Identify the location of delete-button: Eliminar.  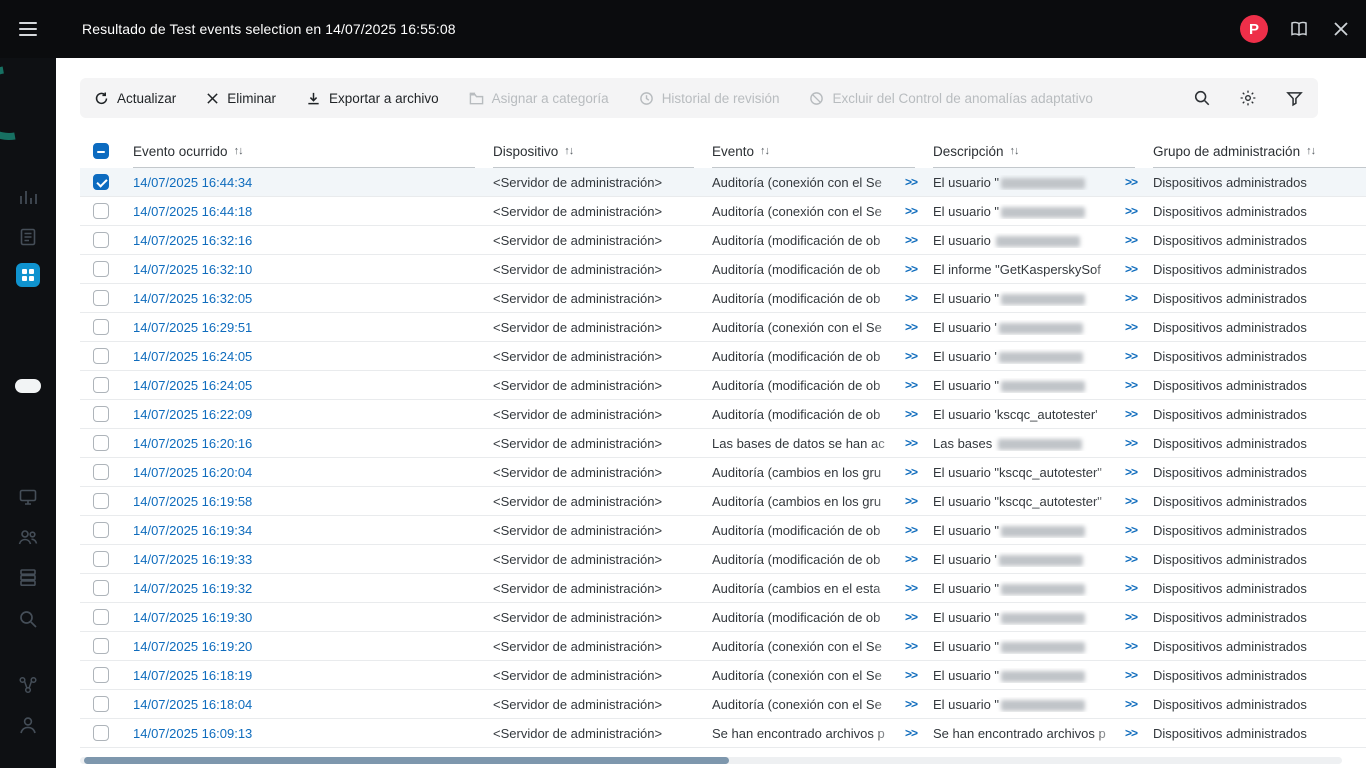
(241, 98).